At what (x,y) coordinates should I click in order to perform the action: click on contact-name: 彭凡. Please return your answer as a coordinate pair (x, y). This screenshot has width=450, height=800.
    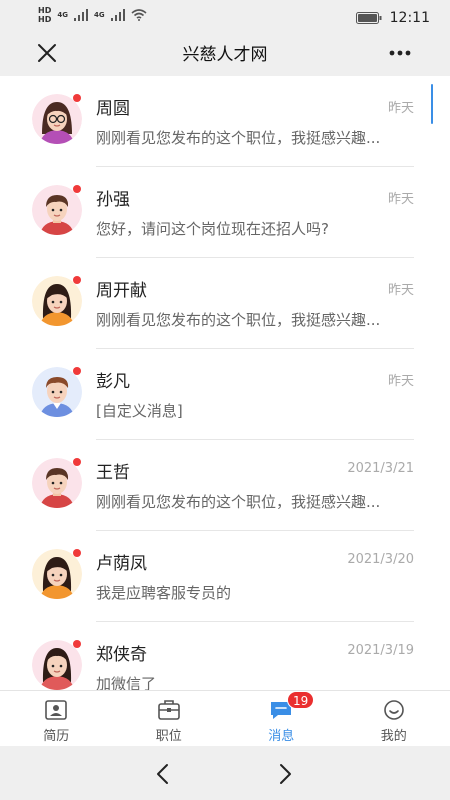
    Looking at the image, I should click on (113, 382).